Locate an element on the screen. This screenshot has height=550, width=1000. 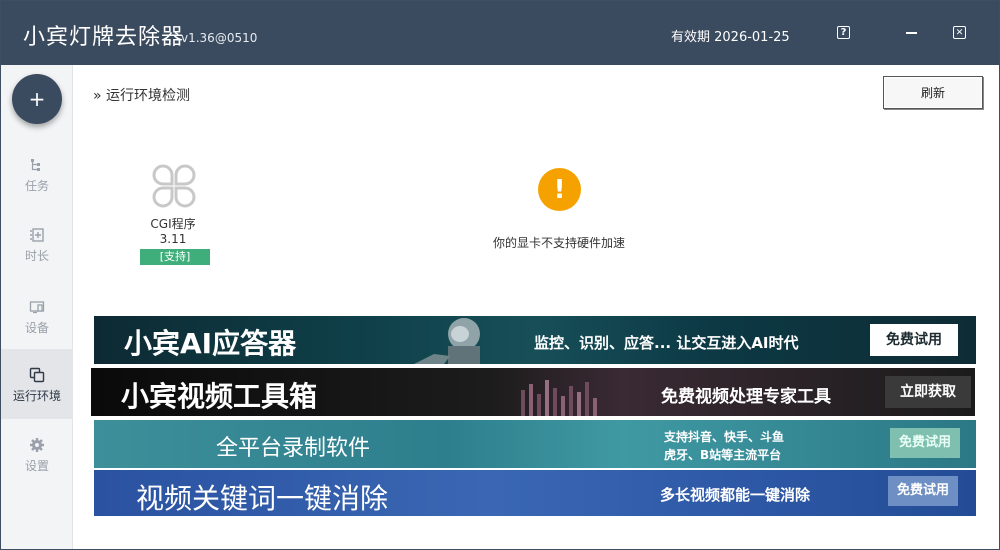
add-button: + is located at coordinates (37, 99).